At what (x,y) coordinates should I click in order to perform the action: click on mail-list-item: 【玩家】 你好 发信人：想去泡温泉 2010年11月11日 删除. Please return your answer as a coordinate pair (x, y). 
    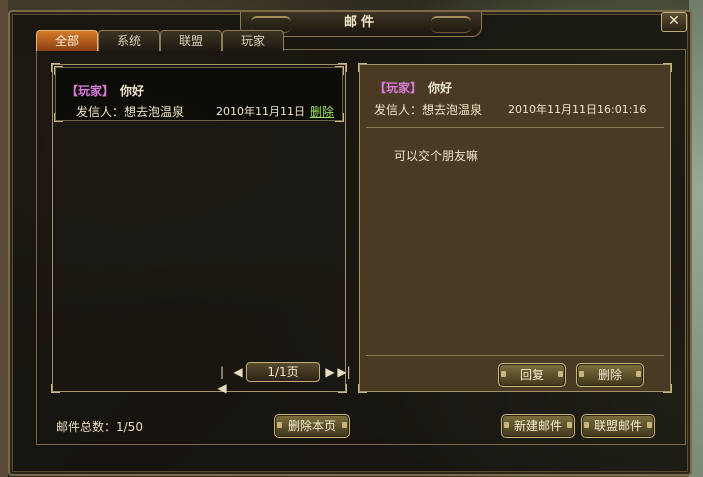
    Looking at the image, I should click on (199, 94).